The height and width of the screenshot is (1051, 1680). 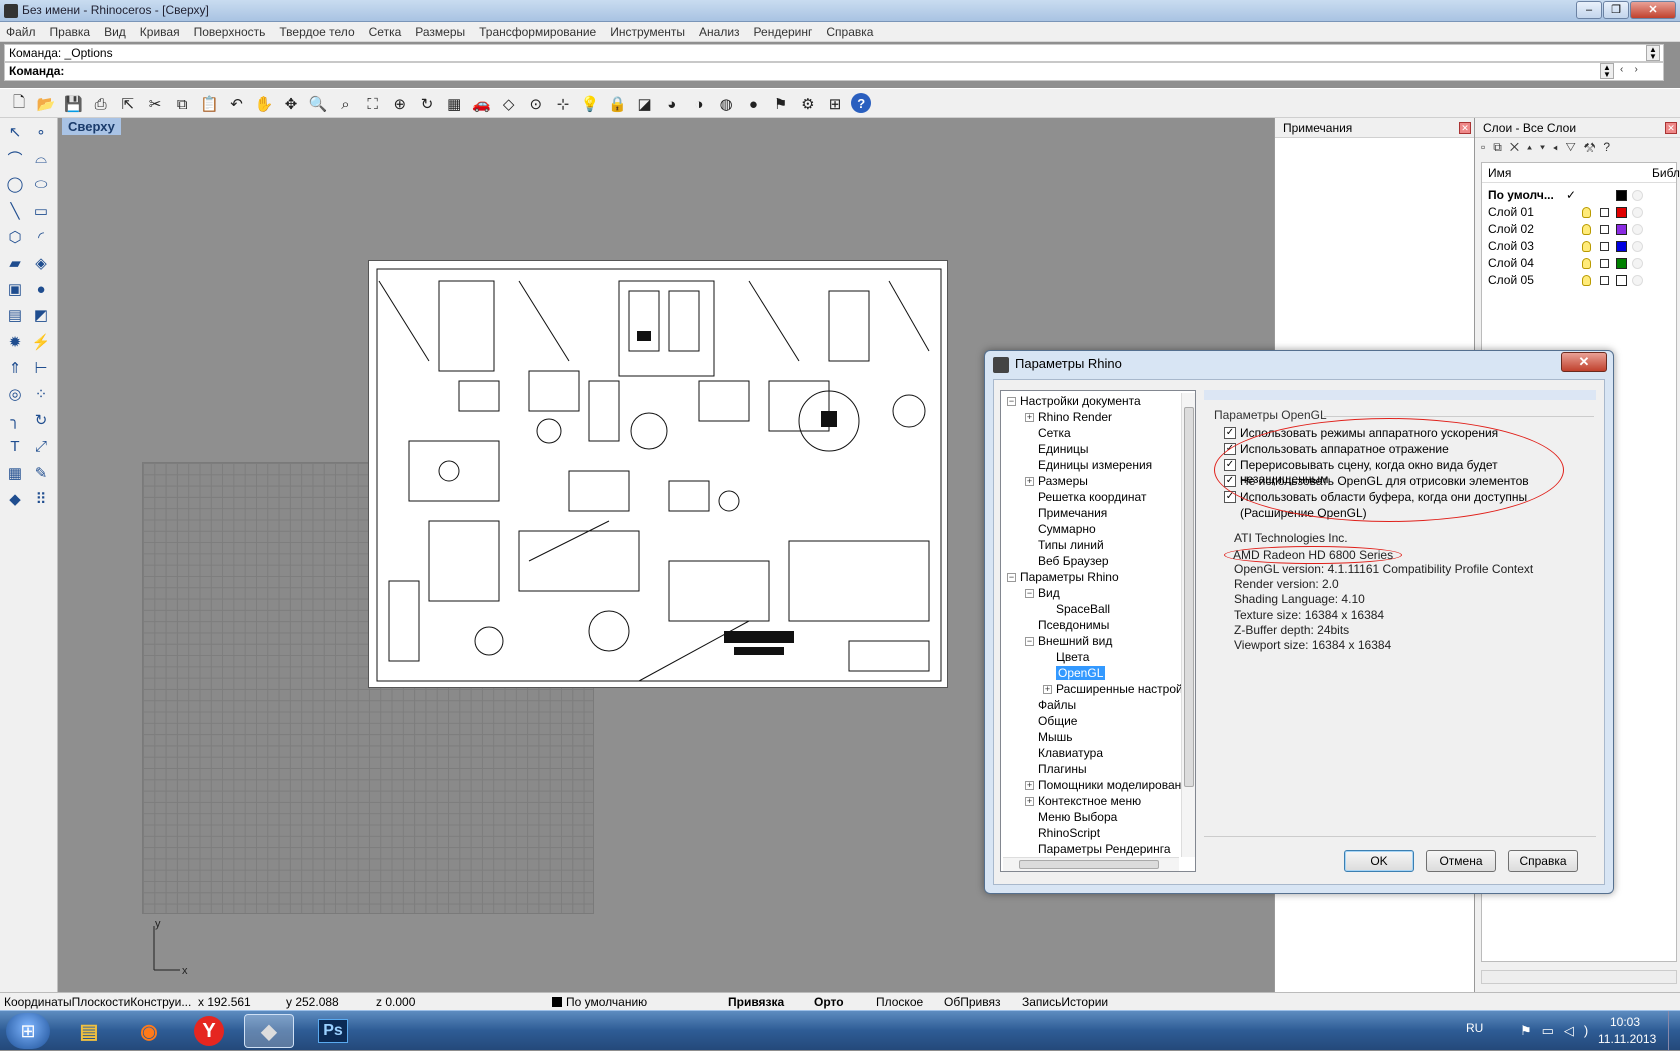 I want to click on photoshop-taskbar-icon: Ps, so click(x=333, y=1031).